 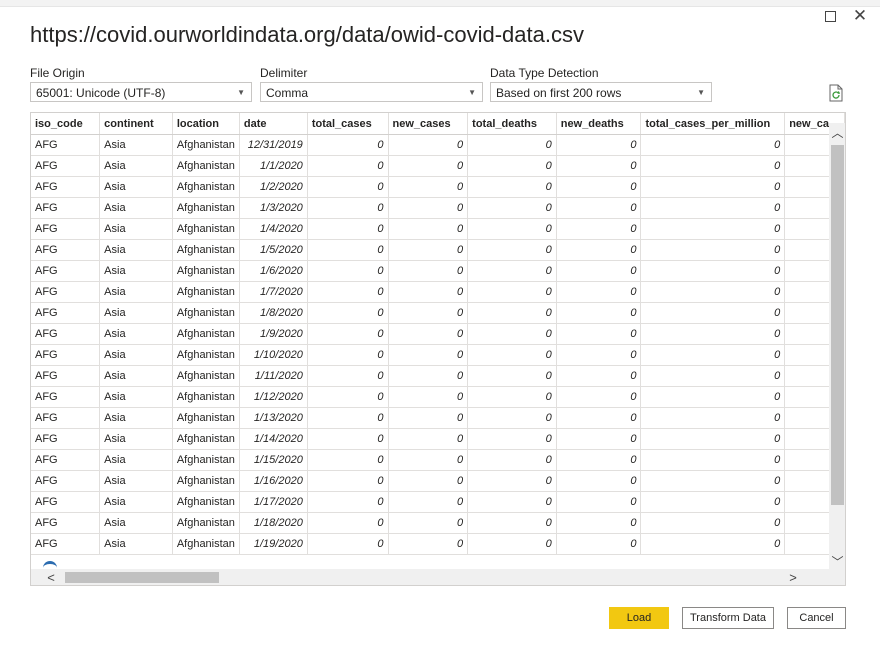 What do you see at coordinates (639, 618) in the screenshot?
I see `load-button: Load` at bounding box center [639, 618].